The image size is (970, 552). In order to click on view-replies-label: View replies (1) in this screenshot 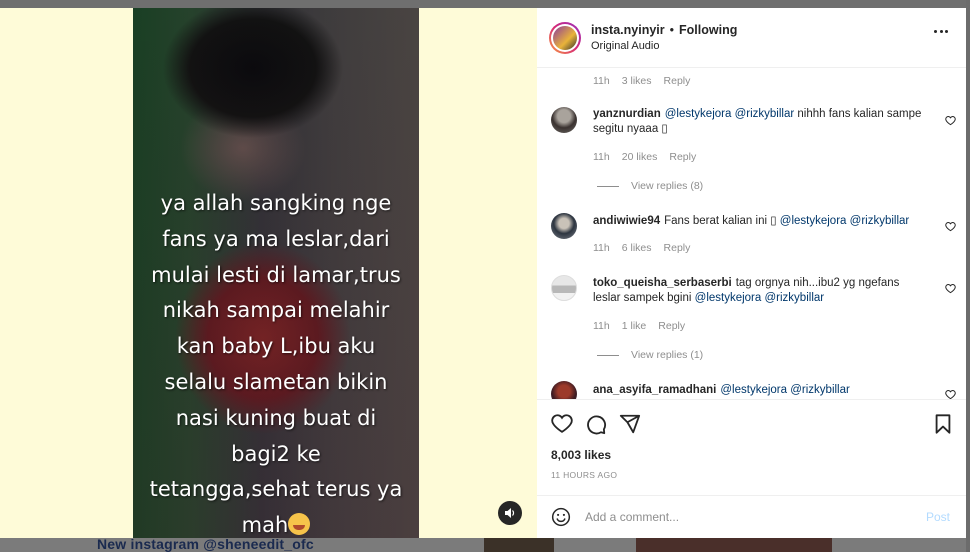, I will do `click(667, 355)`.